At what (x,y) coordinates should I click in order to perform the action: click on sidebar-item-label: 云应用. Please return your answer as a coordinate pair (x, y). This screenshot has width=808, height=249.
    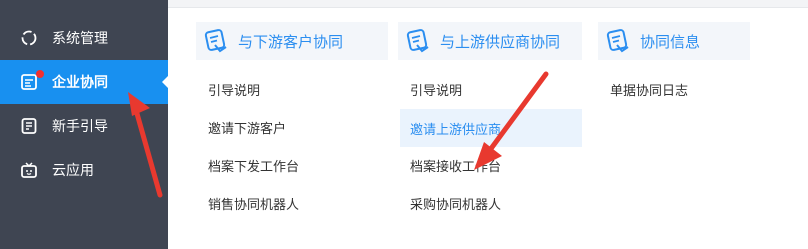
    Looking at the image, I should click on (73, 171).